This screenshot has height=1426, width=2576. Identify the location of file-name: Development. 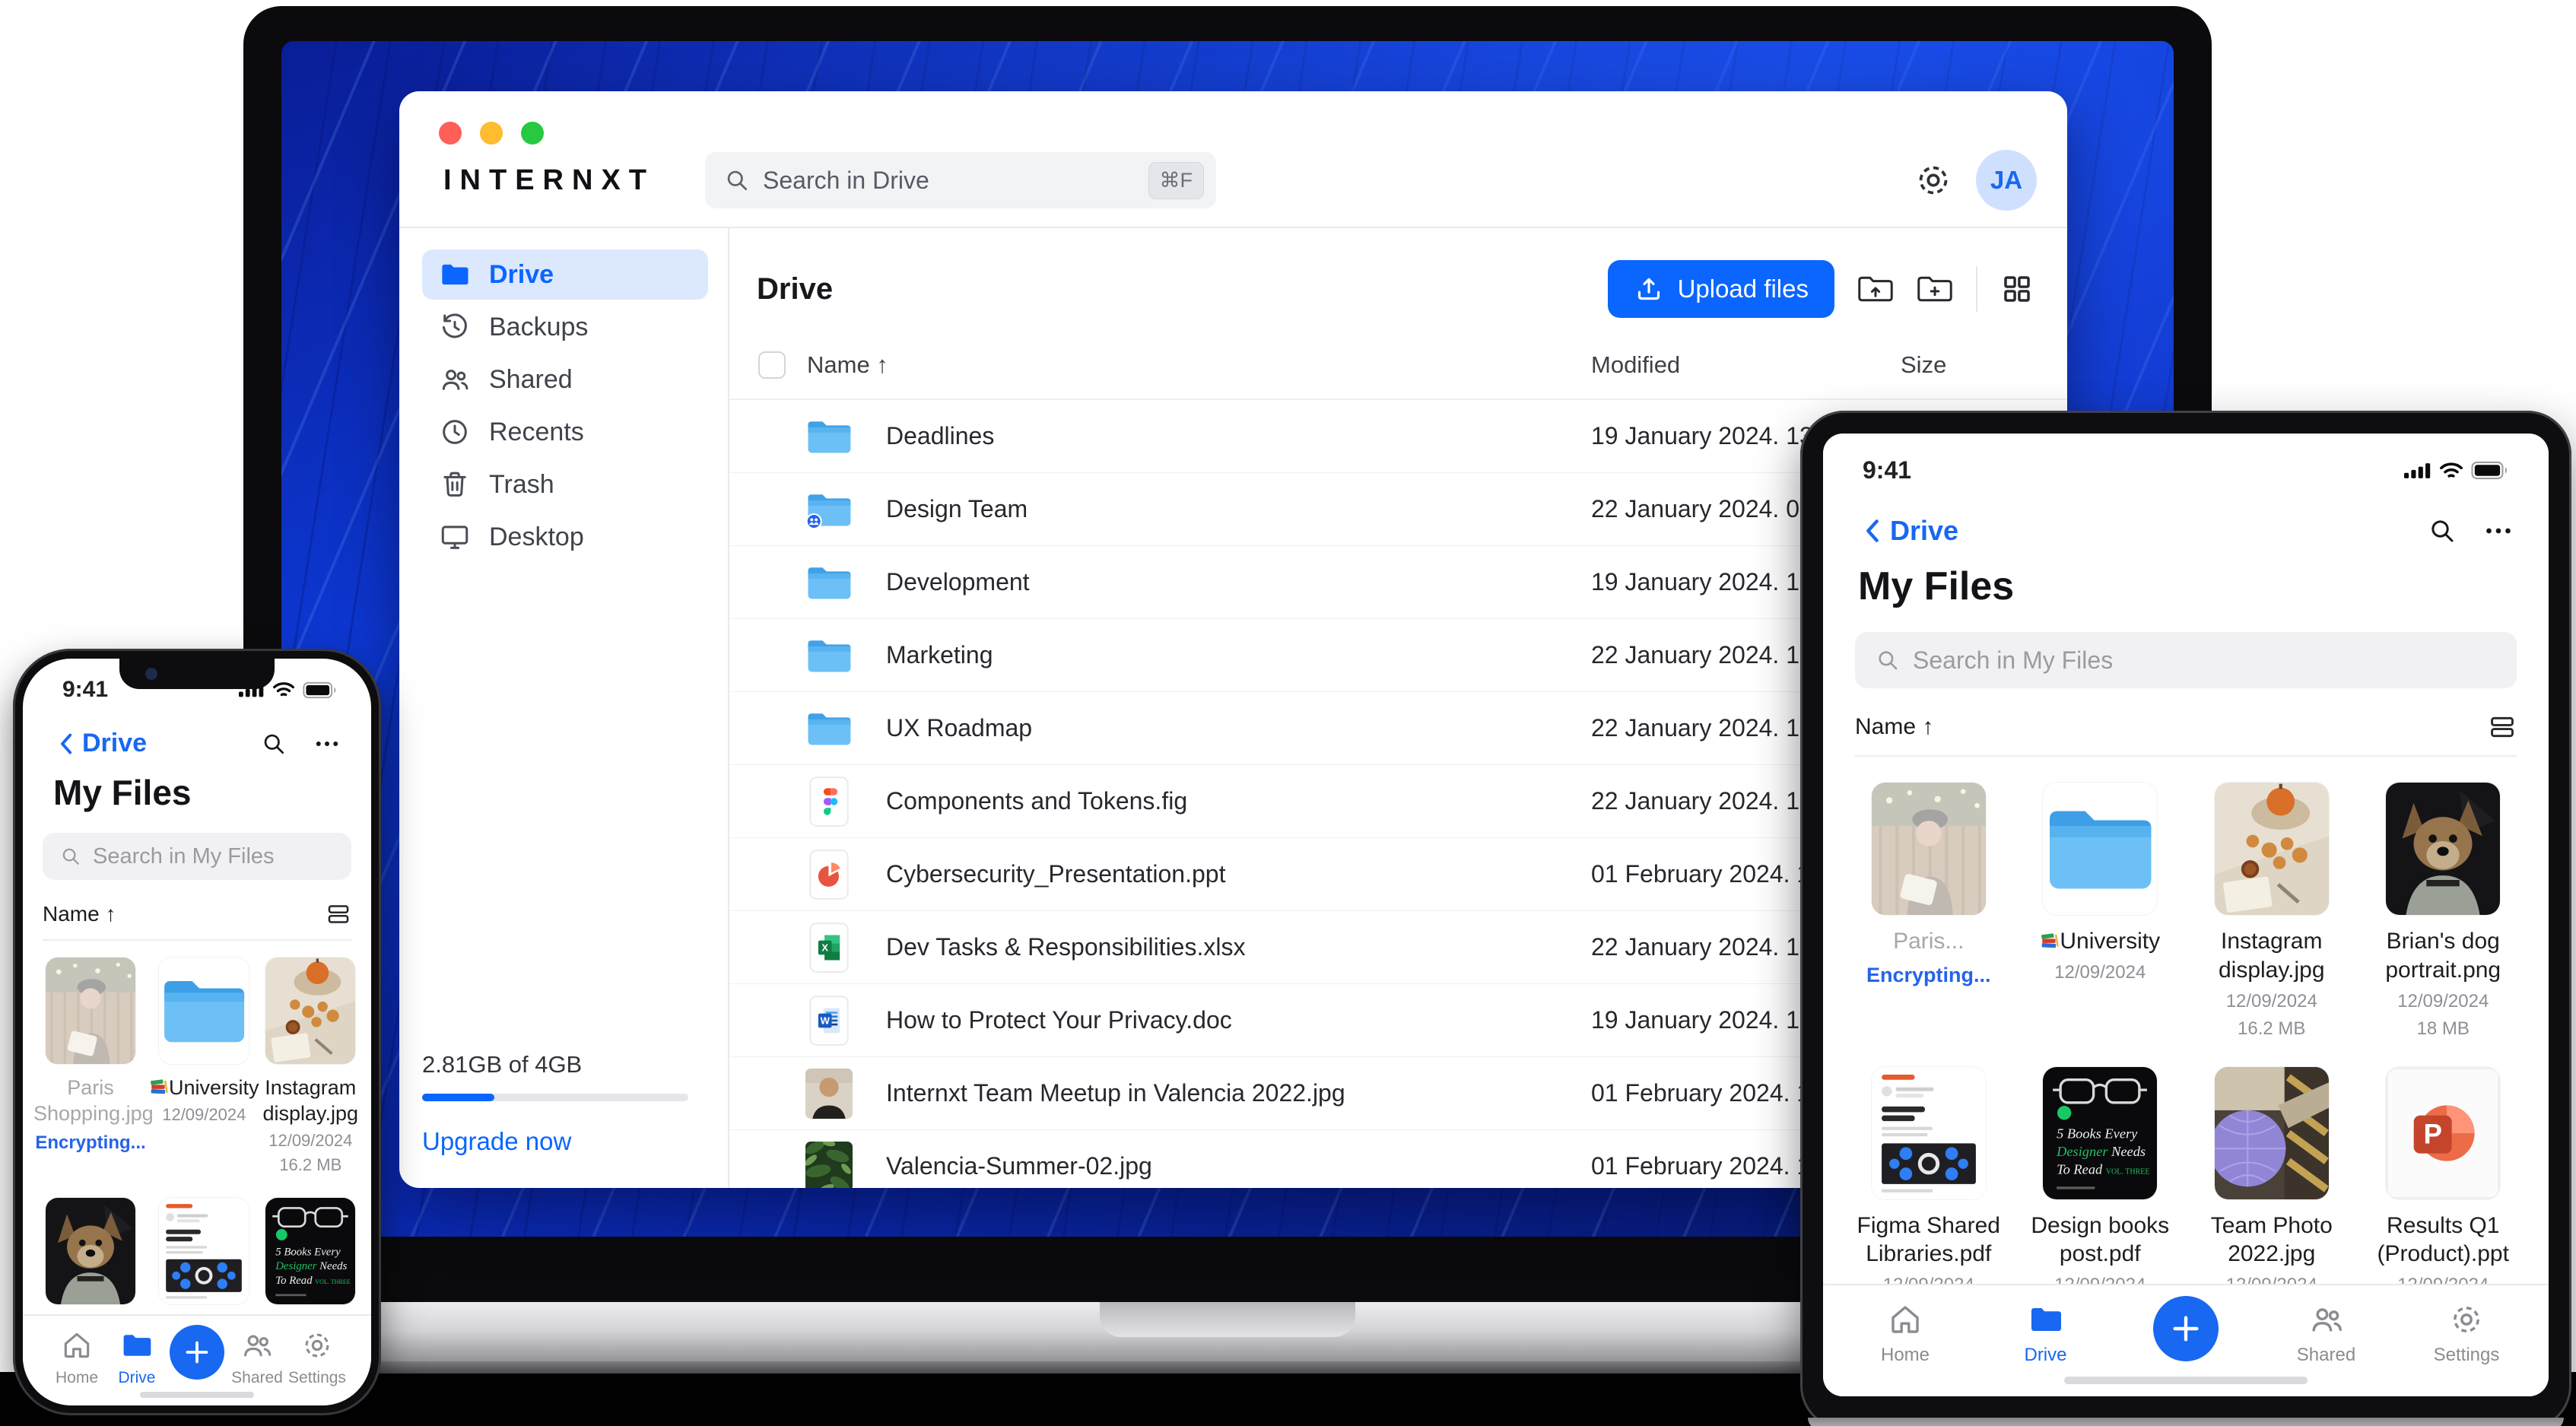
(958, 581).